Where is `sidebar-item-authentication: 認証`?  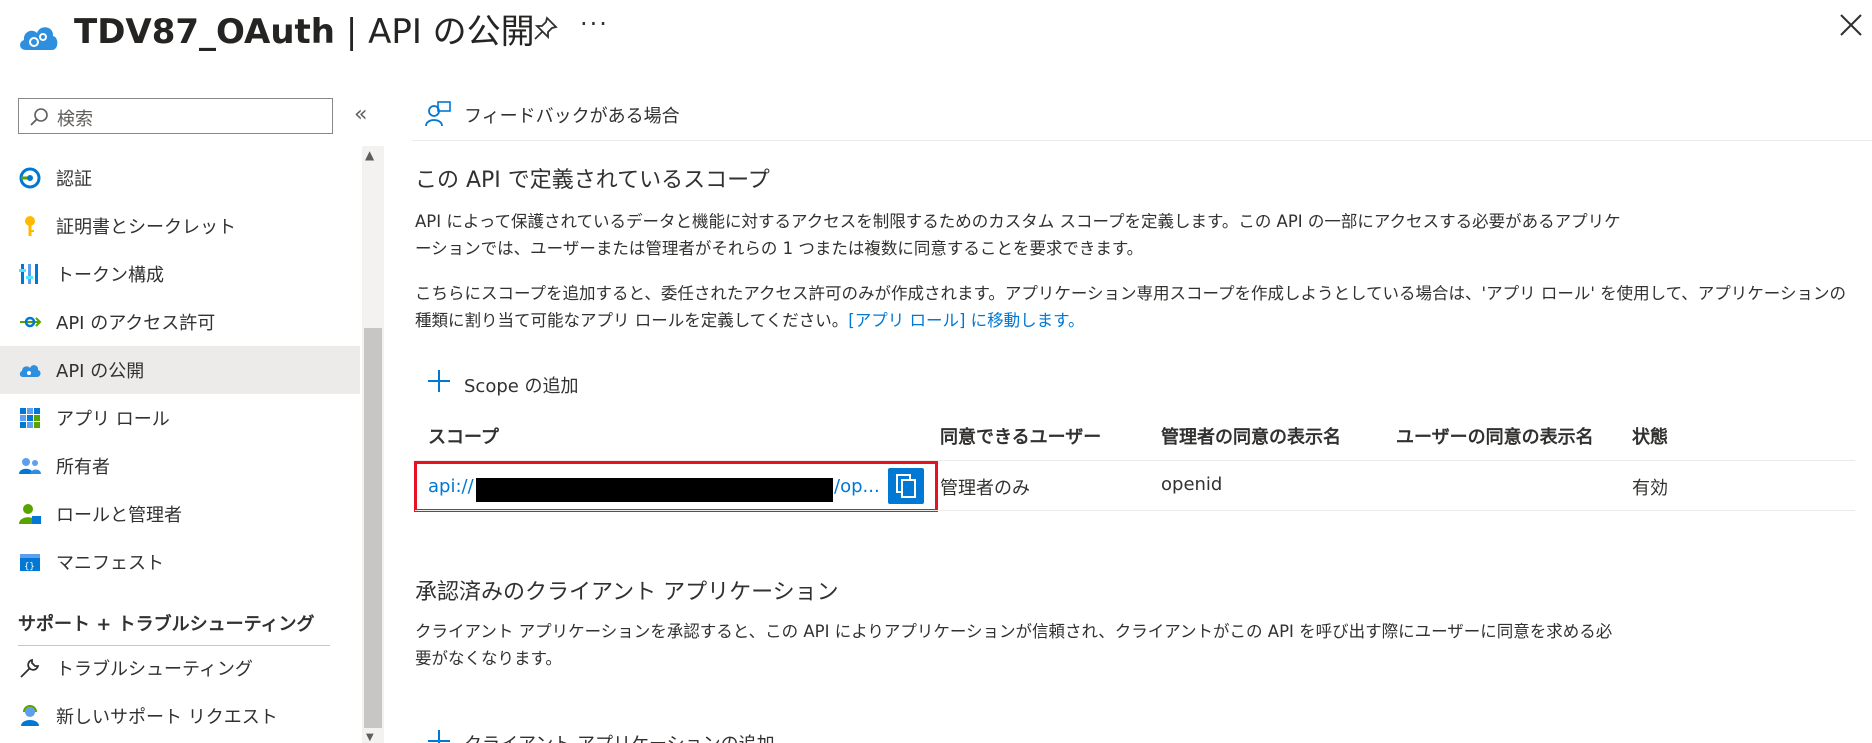
sidebar-item-authentication: 認証 is located at coordinates (180, 178).